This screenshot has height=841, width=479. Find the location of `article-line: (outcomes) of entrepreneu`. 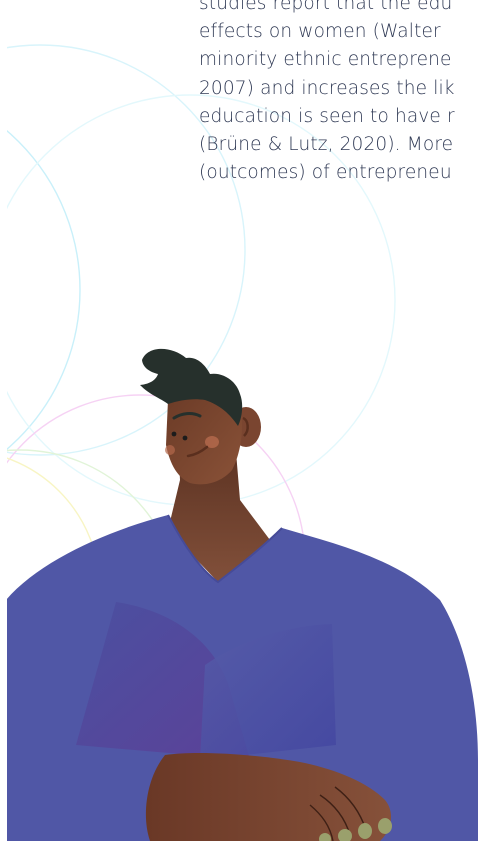

article-line: (outcomes) of entrepreneu is located at coordinates (325, 173).